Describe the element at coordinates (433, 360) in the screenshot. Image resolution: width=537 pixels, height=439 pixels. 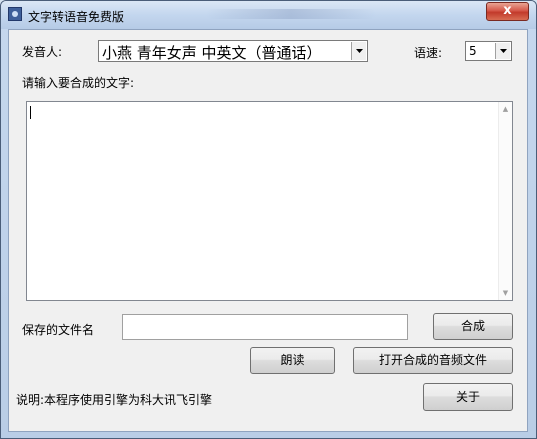
I see `open-audio-file-button: 打开合成的音频文件` at that location.